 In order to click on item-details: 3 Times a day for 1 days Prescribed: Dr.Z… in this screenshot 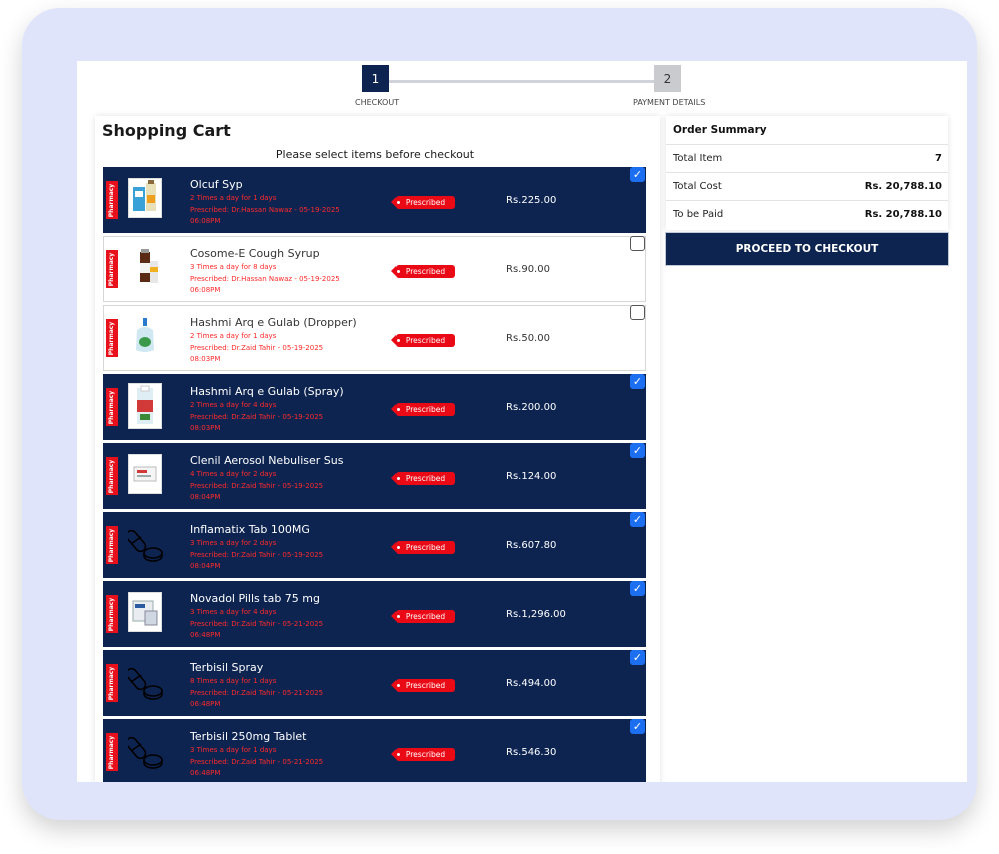, I will do `click(257, 761)`.